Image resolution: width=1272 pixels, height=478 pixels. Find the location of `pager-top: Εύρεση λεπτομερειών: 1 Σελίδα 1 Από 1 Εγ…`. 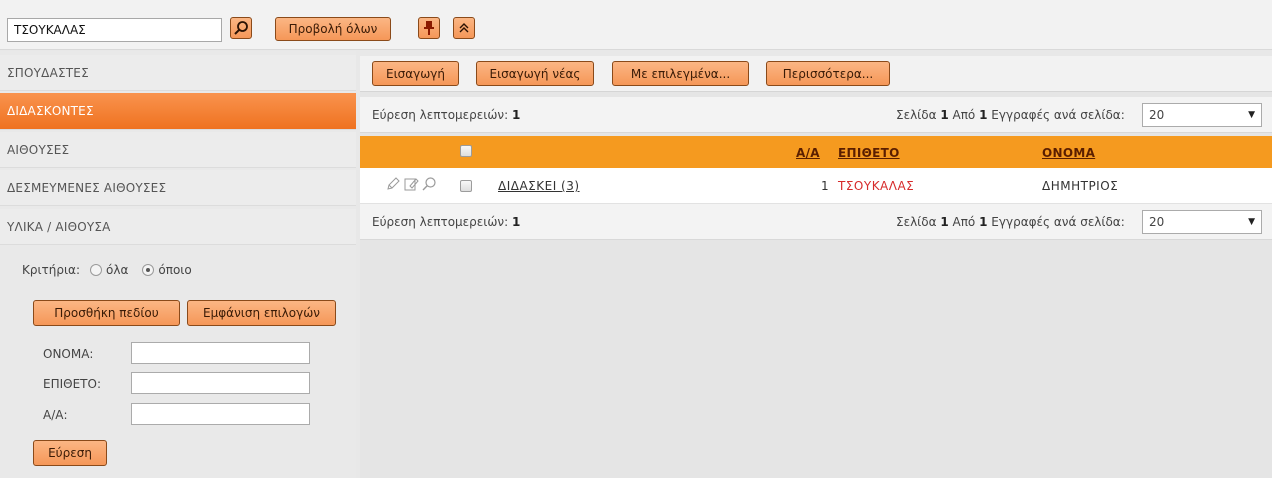

pager-top: Εύρεση λεπτομερειών: 1 Σελίδα 1 Από 1 Εγ… is located at coordinates (816, 115).